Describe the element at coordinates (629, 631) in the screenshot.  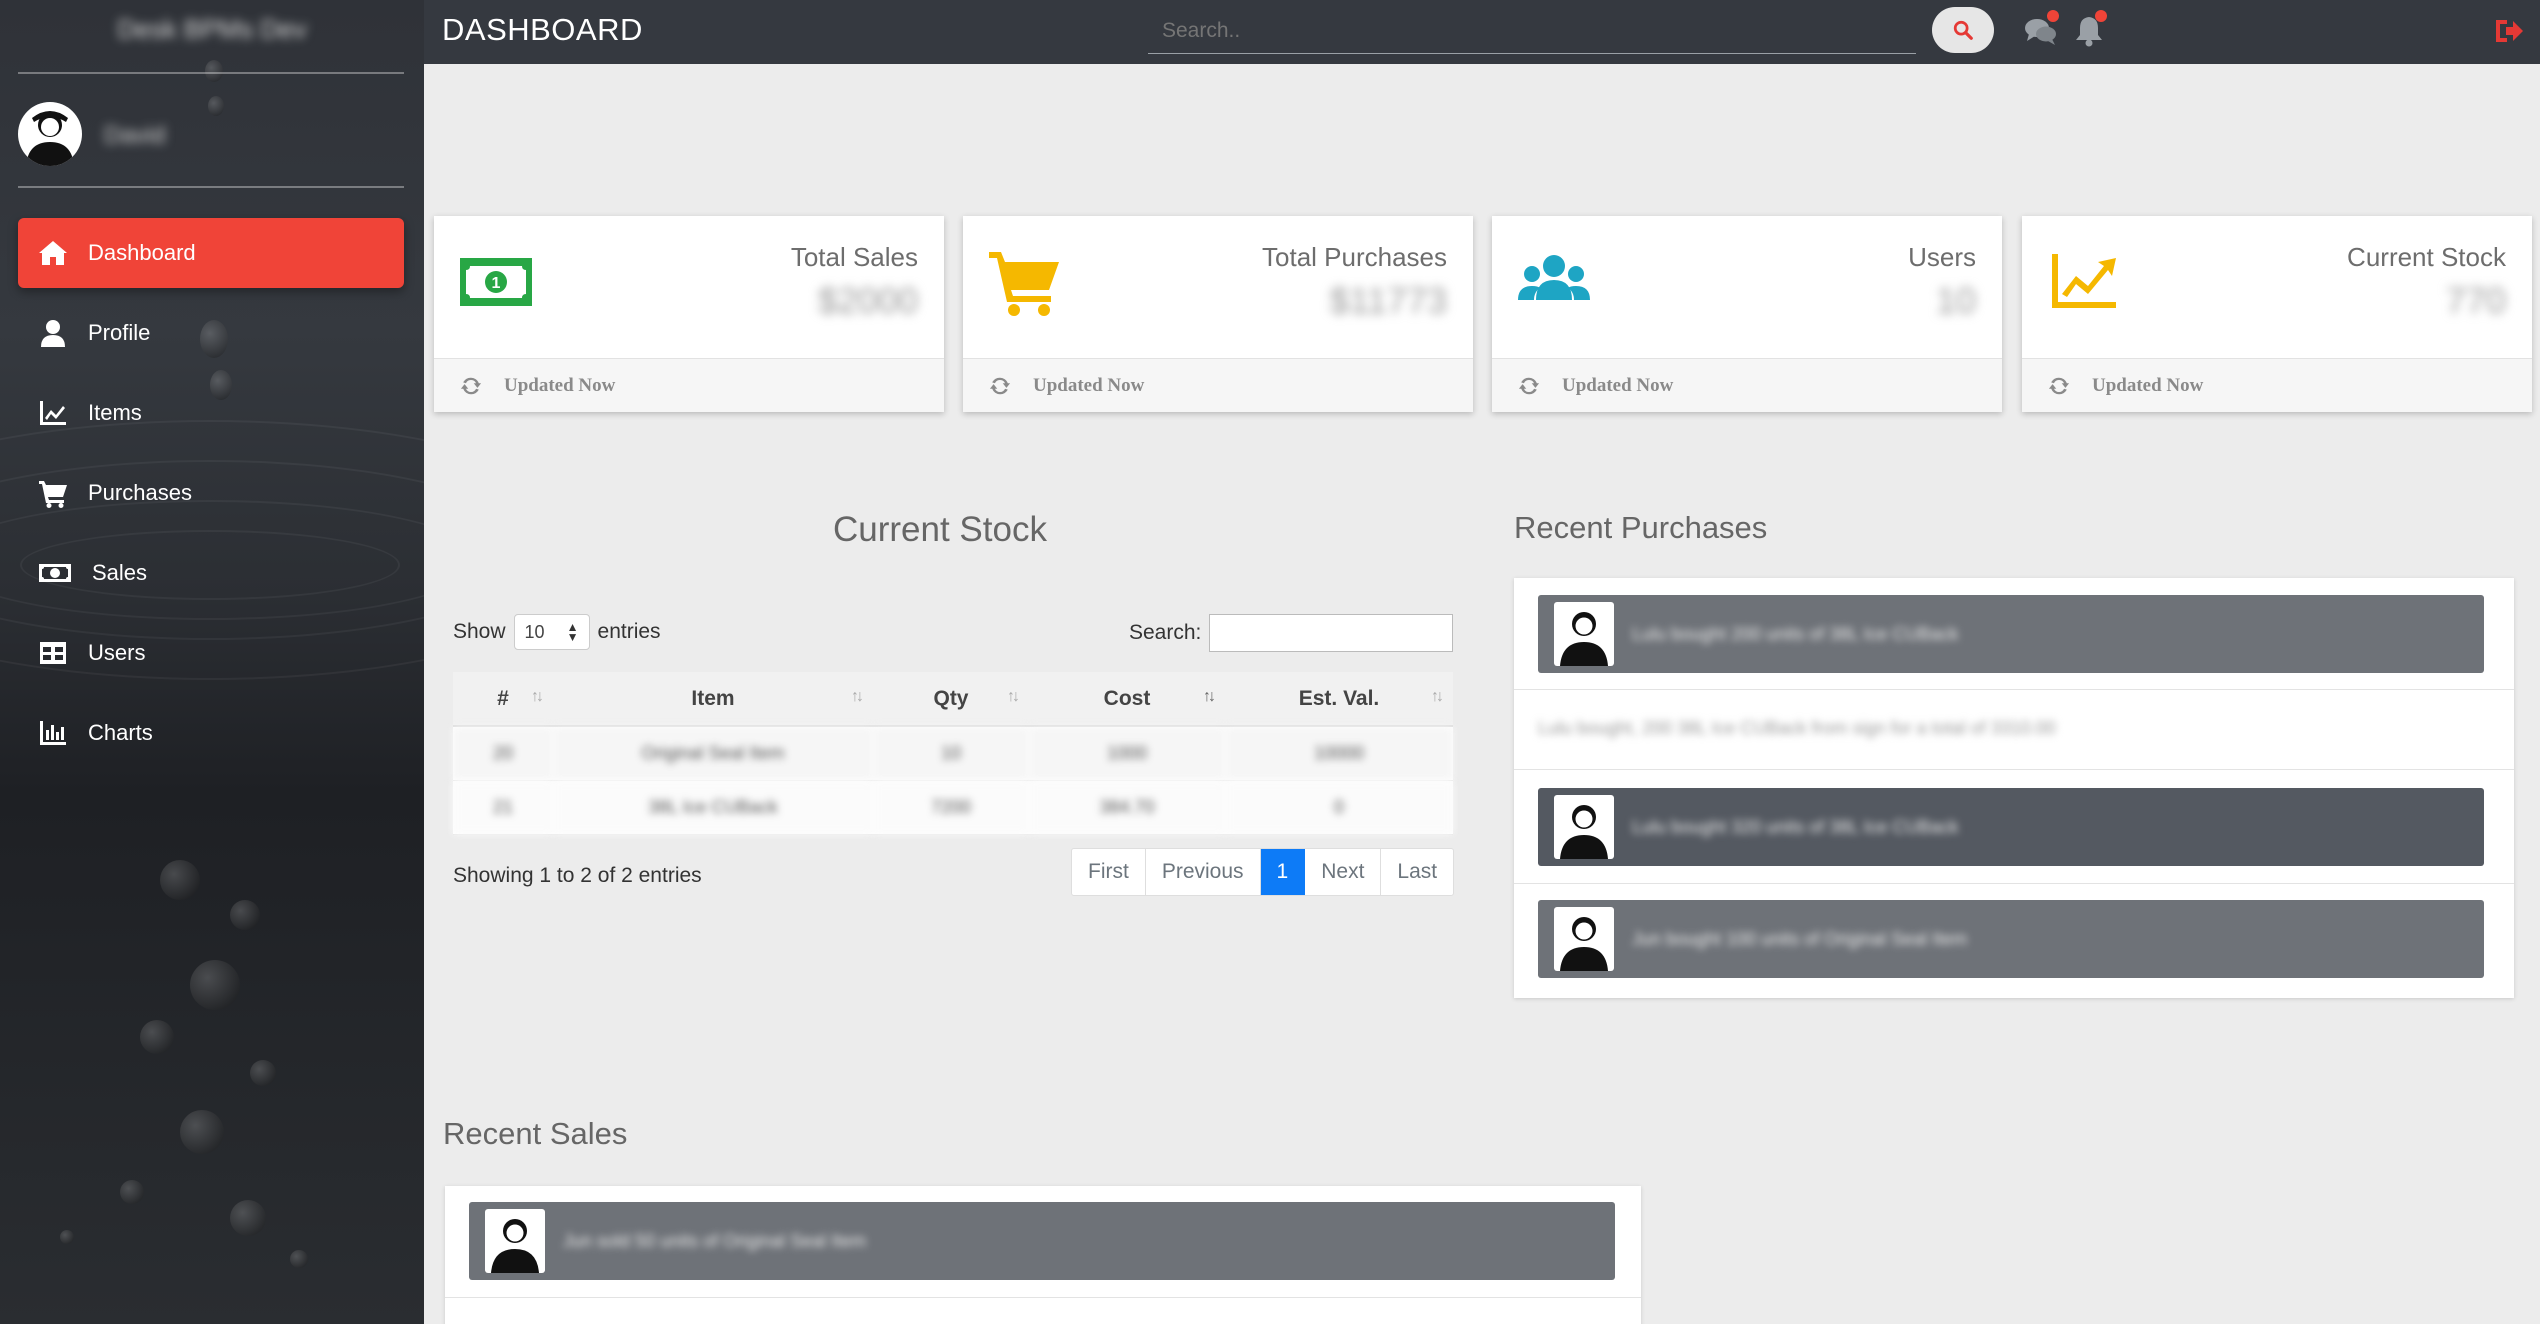
I see `entries-label: entries` at that location.